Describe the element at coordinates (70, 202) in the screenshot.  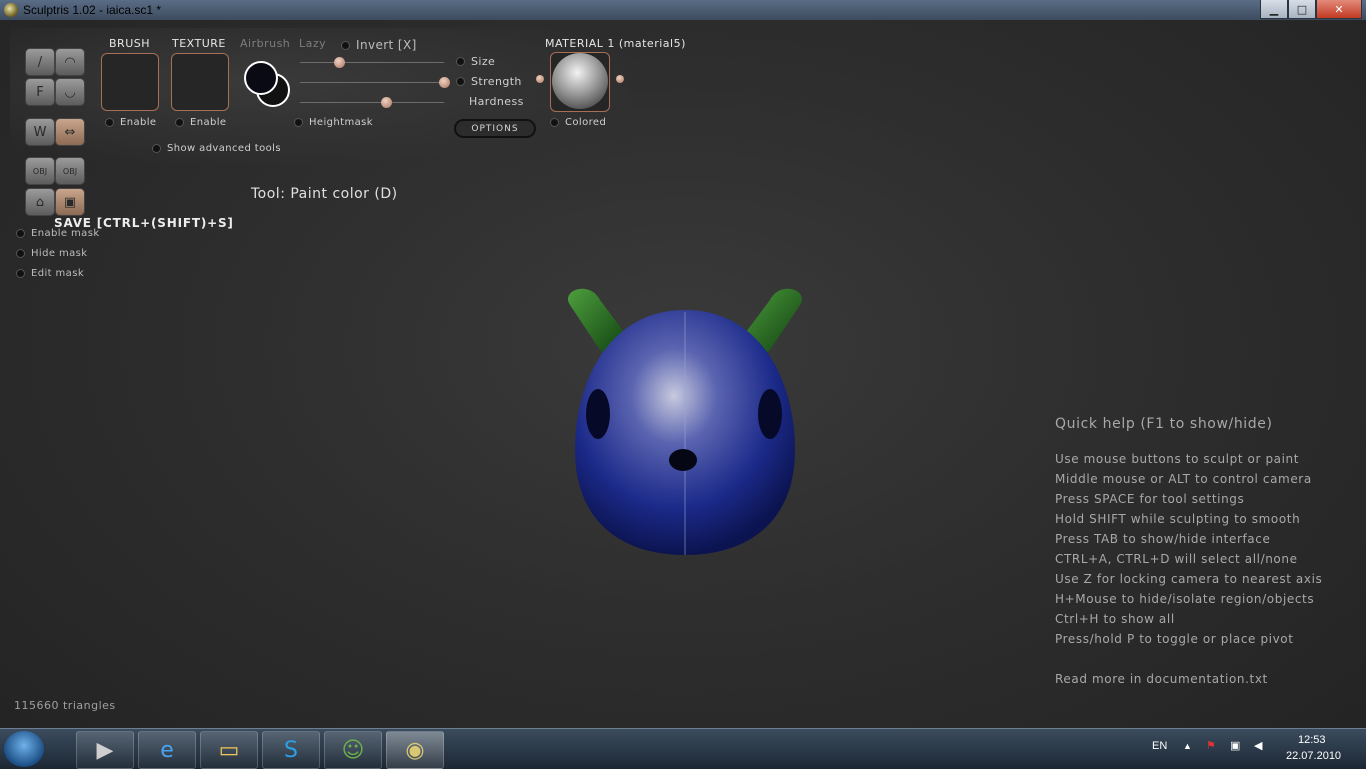
I see `save-file-icon: ▣` at that location.